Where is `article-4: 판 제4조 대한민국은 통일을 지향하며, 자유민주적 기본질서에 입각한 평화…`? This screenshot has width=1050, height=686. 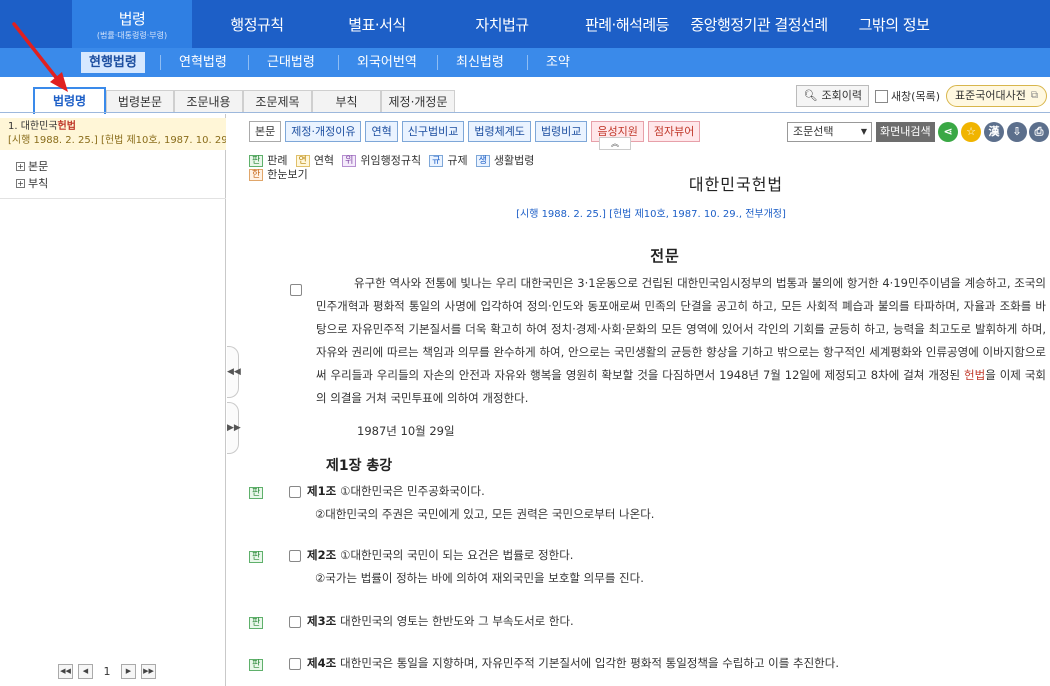 article-4: 판 제4조 대한민국은 통일을 지향하며, 자유민주적 기본질서에 입각한 평화… is located at coordinates (544, 663).